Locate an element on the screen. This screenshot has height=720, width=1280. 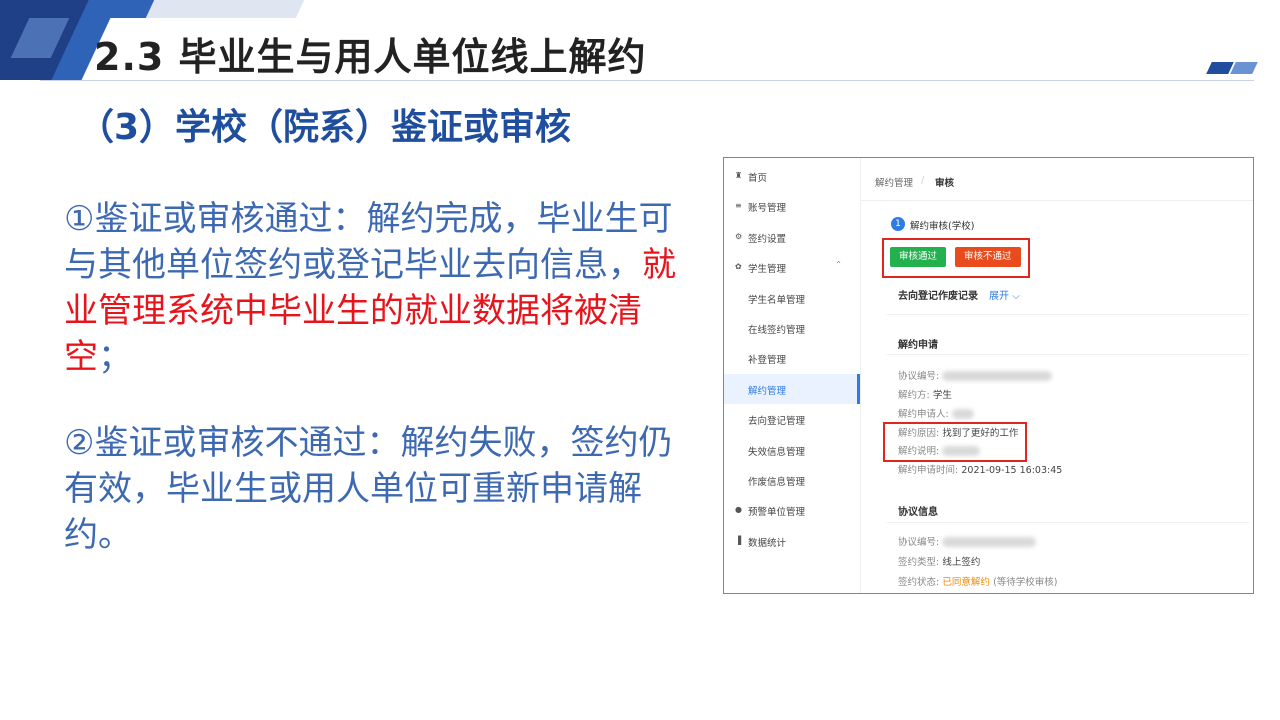
list-icon: ≡ is located at coordinates (738, 206).